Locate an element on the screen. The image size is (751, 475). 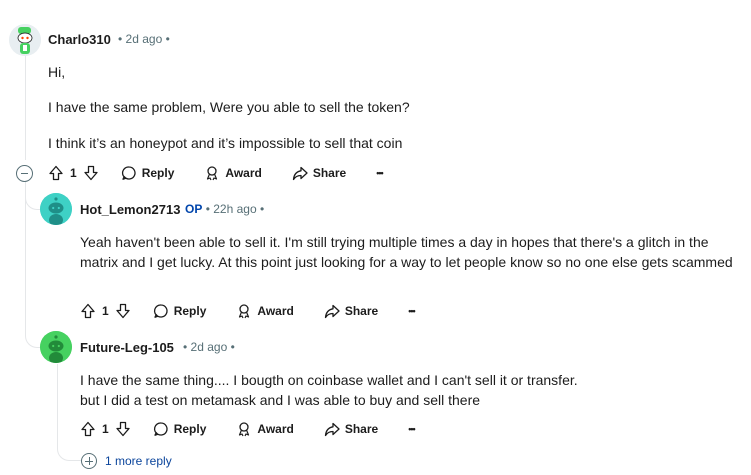
more-replies-link: 1 more reply is located at coordinates (138, 461).